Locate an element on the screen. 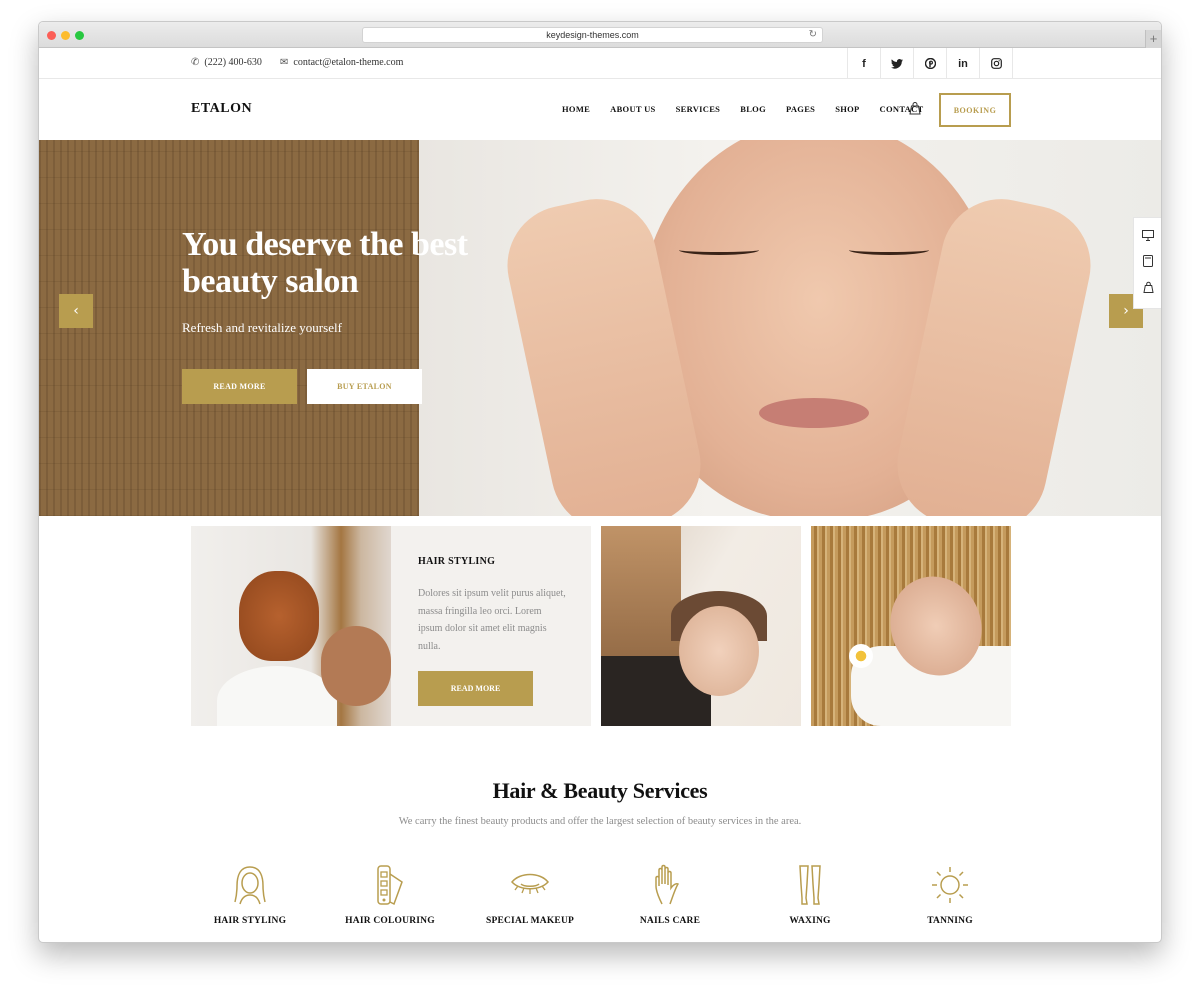  service-hair-styling: HAIR STYLING is located at coordinates (250, 895).